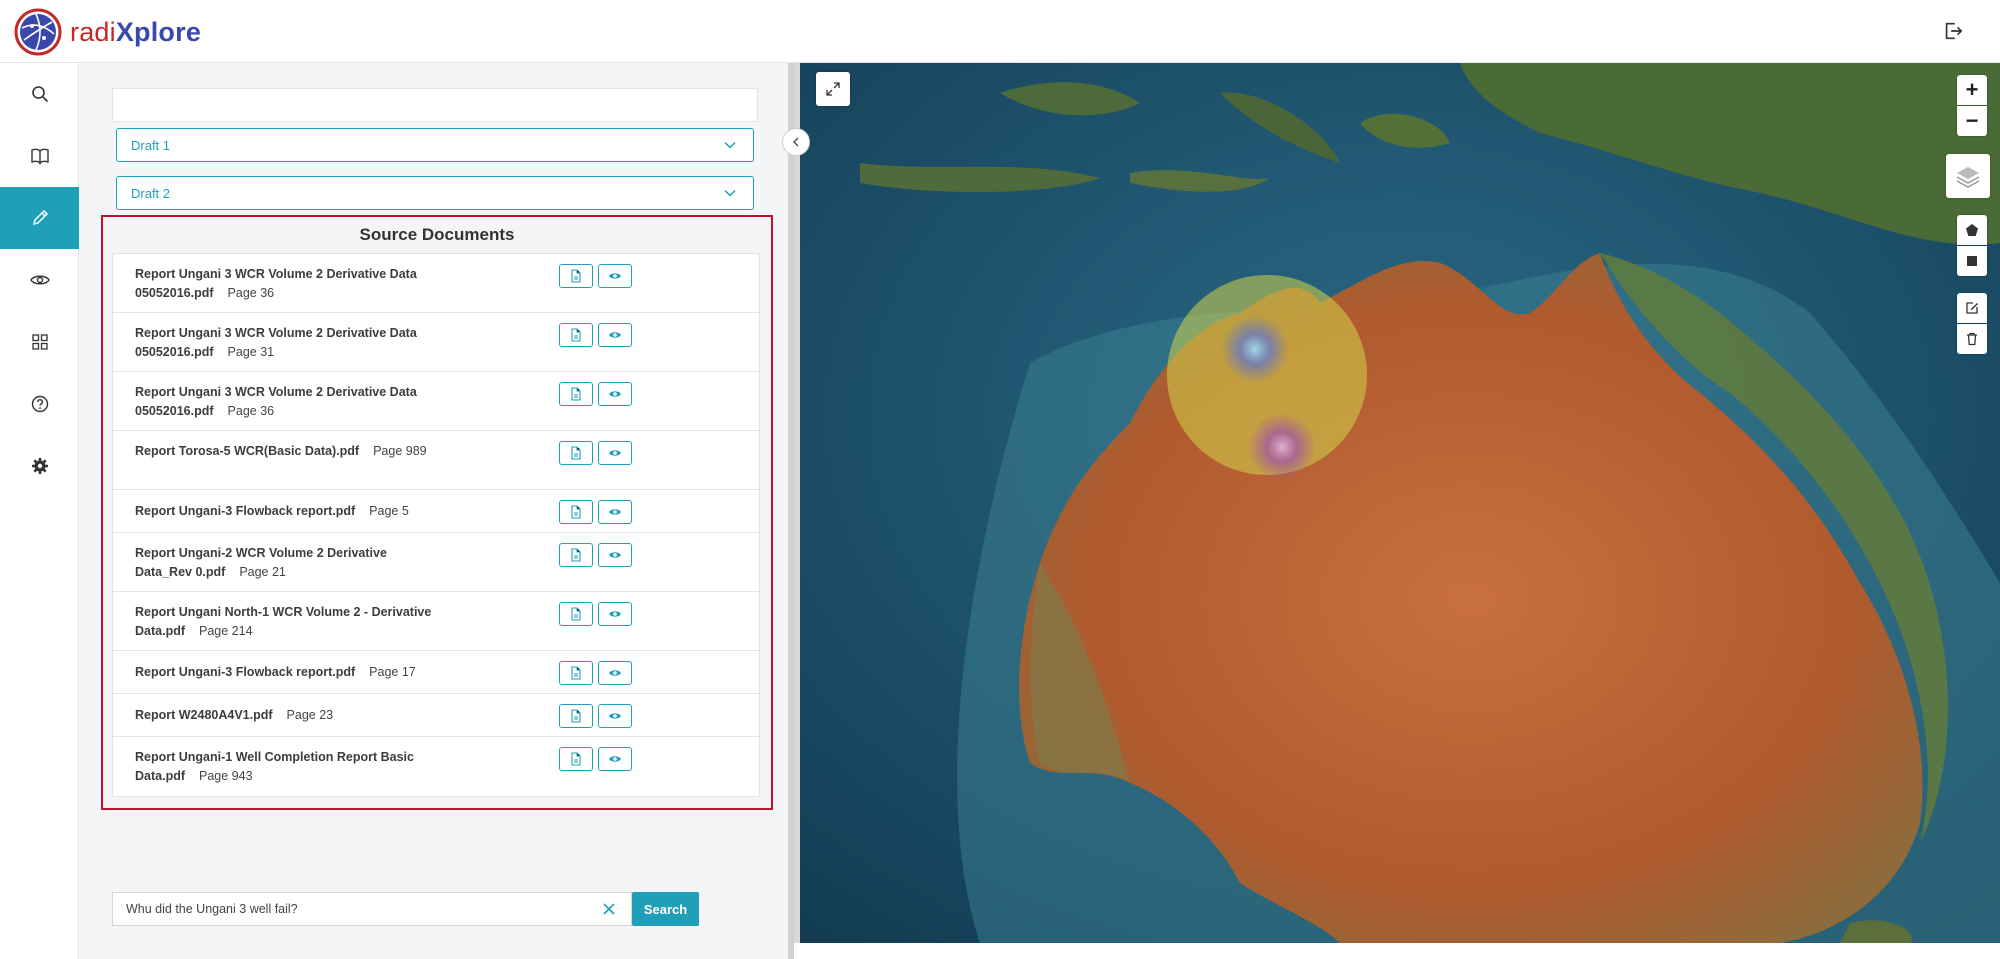 This screenshot has width=2000, height=959. What do you see at coordinates (39, 280) in the screenshot?
I see `nav-watch` at bounding box center [39, 280].